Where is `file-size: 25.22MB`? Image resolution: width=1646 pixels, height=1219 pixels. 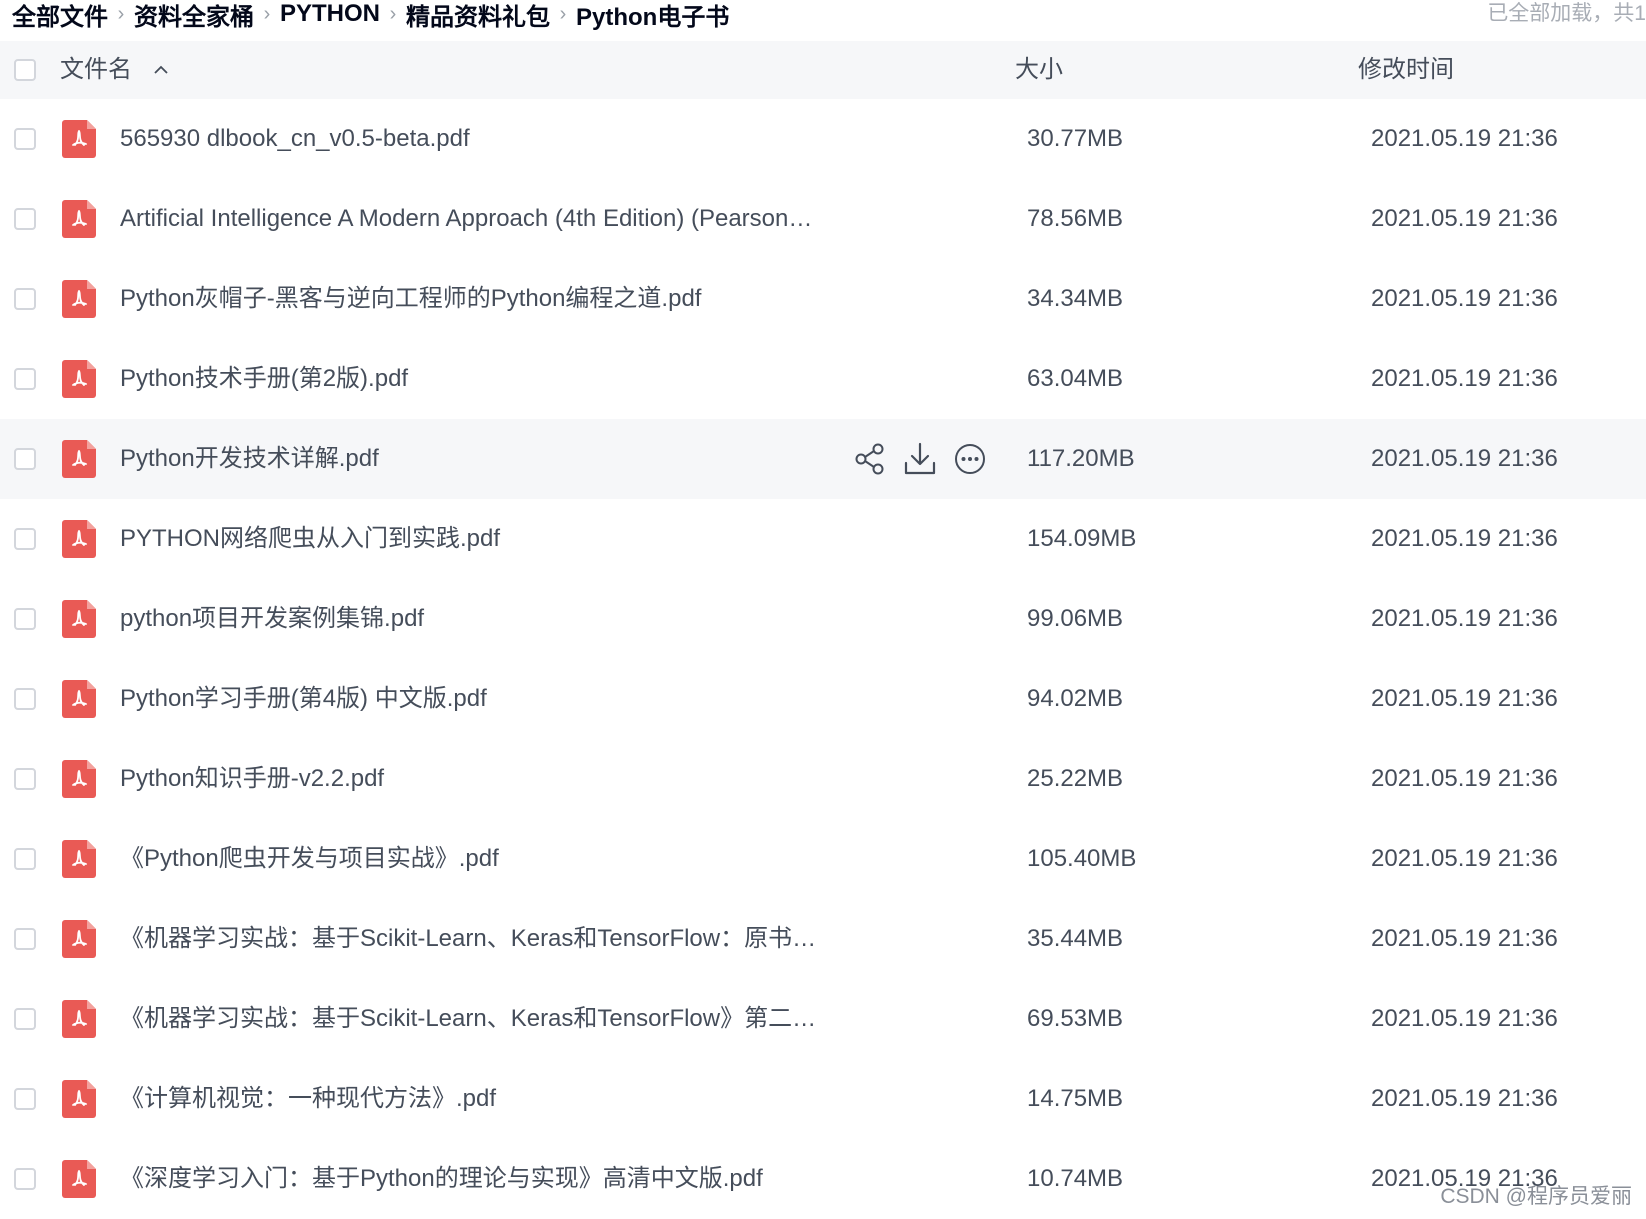 file-size: 25.22MB is located at coordinates (1075, 778).